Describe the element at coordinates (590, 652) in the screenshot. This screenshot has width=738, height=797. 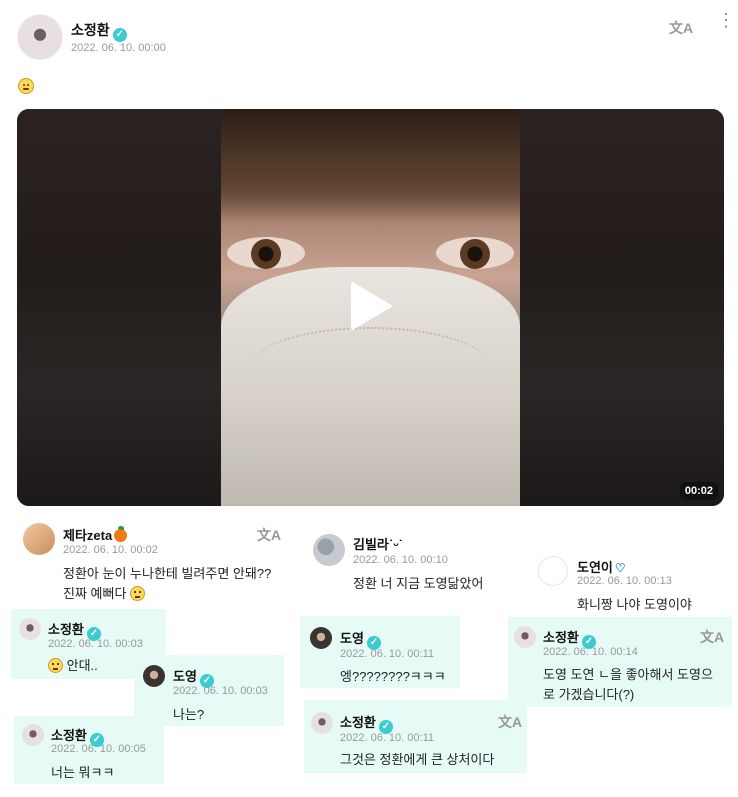
I see `reply-timestamp: 2022. 06. 10. 00:14` at that location.